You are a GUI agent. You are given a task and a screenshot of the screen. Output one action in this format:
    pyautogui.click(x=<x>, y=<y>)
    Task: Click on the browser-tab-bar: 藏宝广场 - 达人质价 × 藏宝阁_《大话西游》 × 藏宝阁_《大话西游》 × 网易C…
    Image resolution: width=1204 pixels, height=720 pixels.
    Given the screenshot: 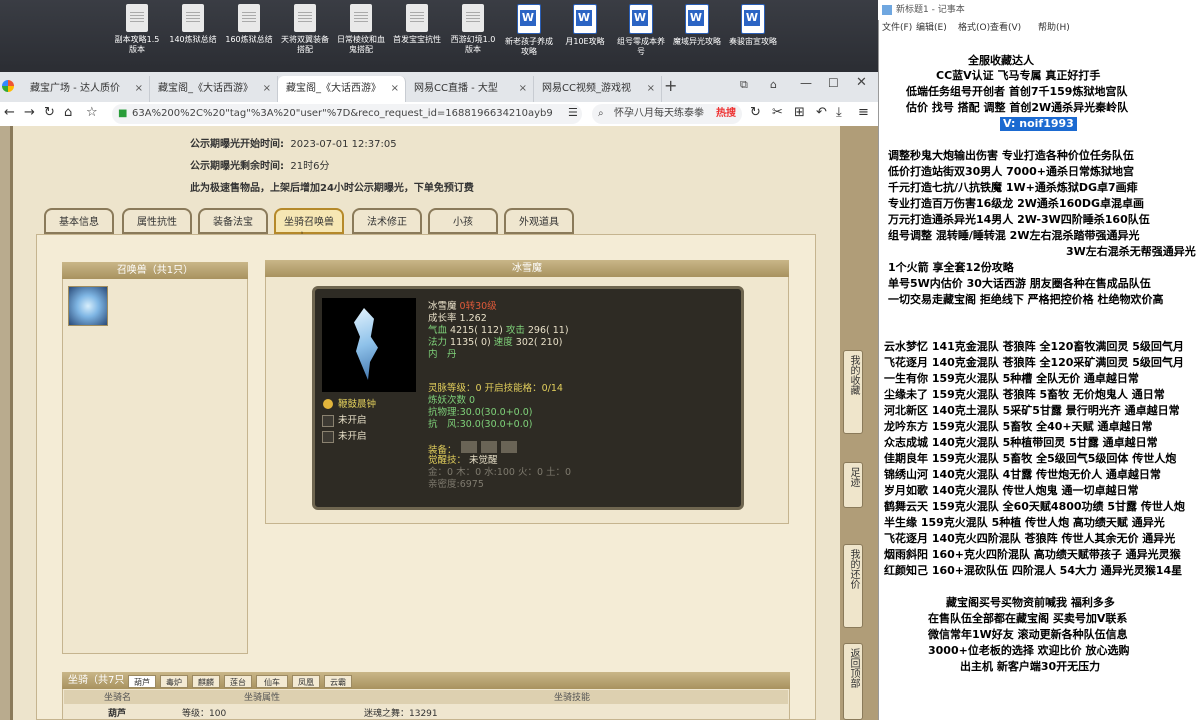 What is the action you would take?
    pyautogui.click(x=439, y=87)
    